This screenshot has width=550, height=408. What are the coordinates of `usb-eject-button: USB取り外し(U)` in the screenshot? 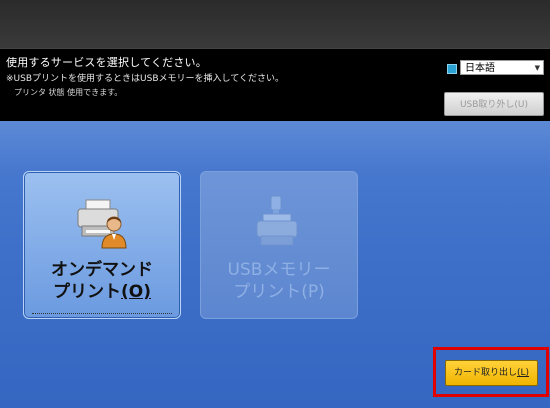 It's located at (494, 104).